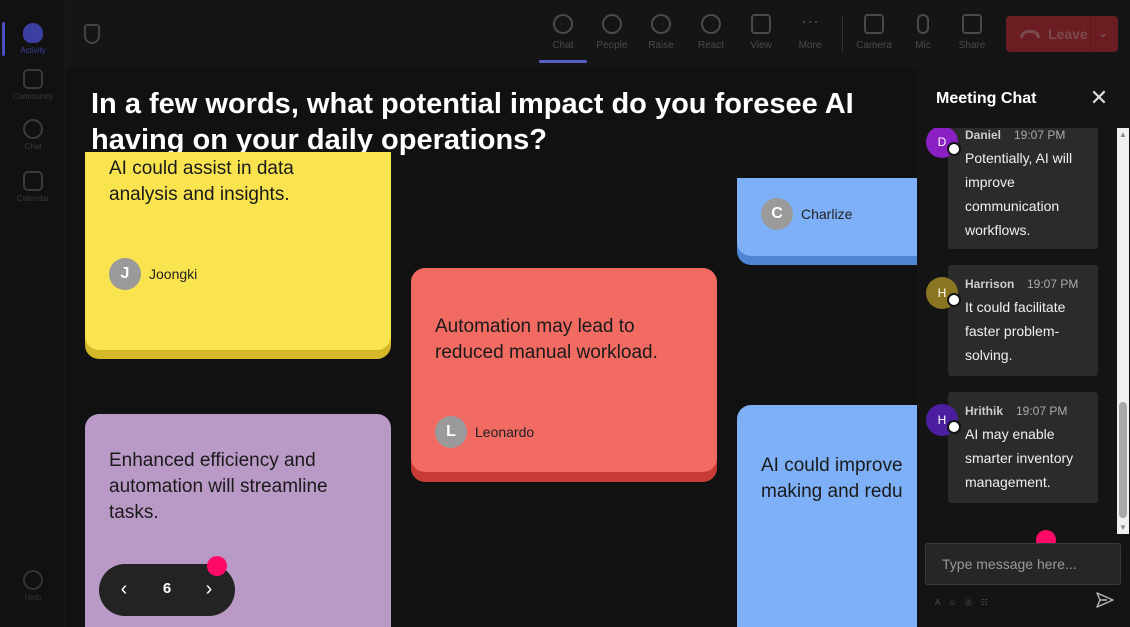 This screenshot has height=627, width=1130. Describe the element at coordinates (661, 35) in the screenshot. I see `raise-hand-button: Raise` at that location.